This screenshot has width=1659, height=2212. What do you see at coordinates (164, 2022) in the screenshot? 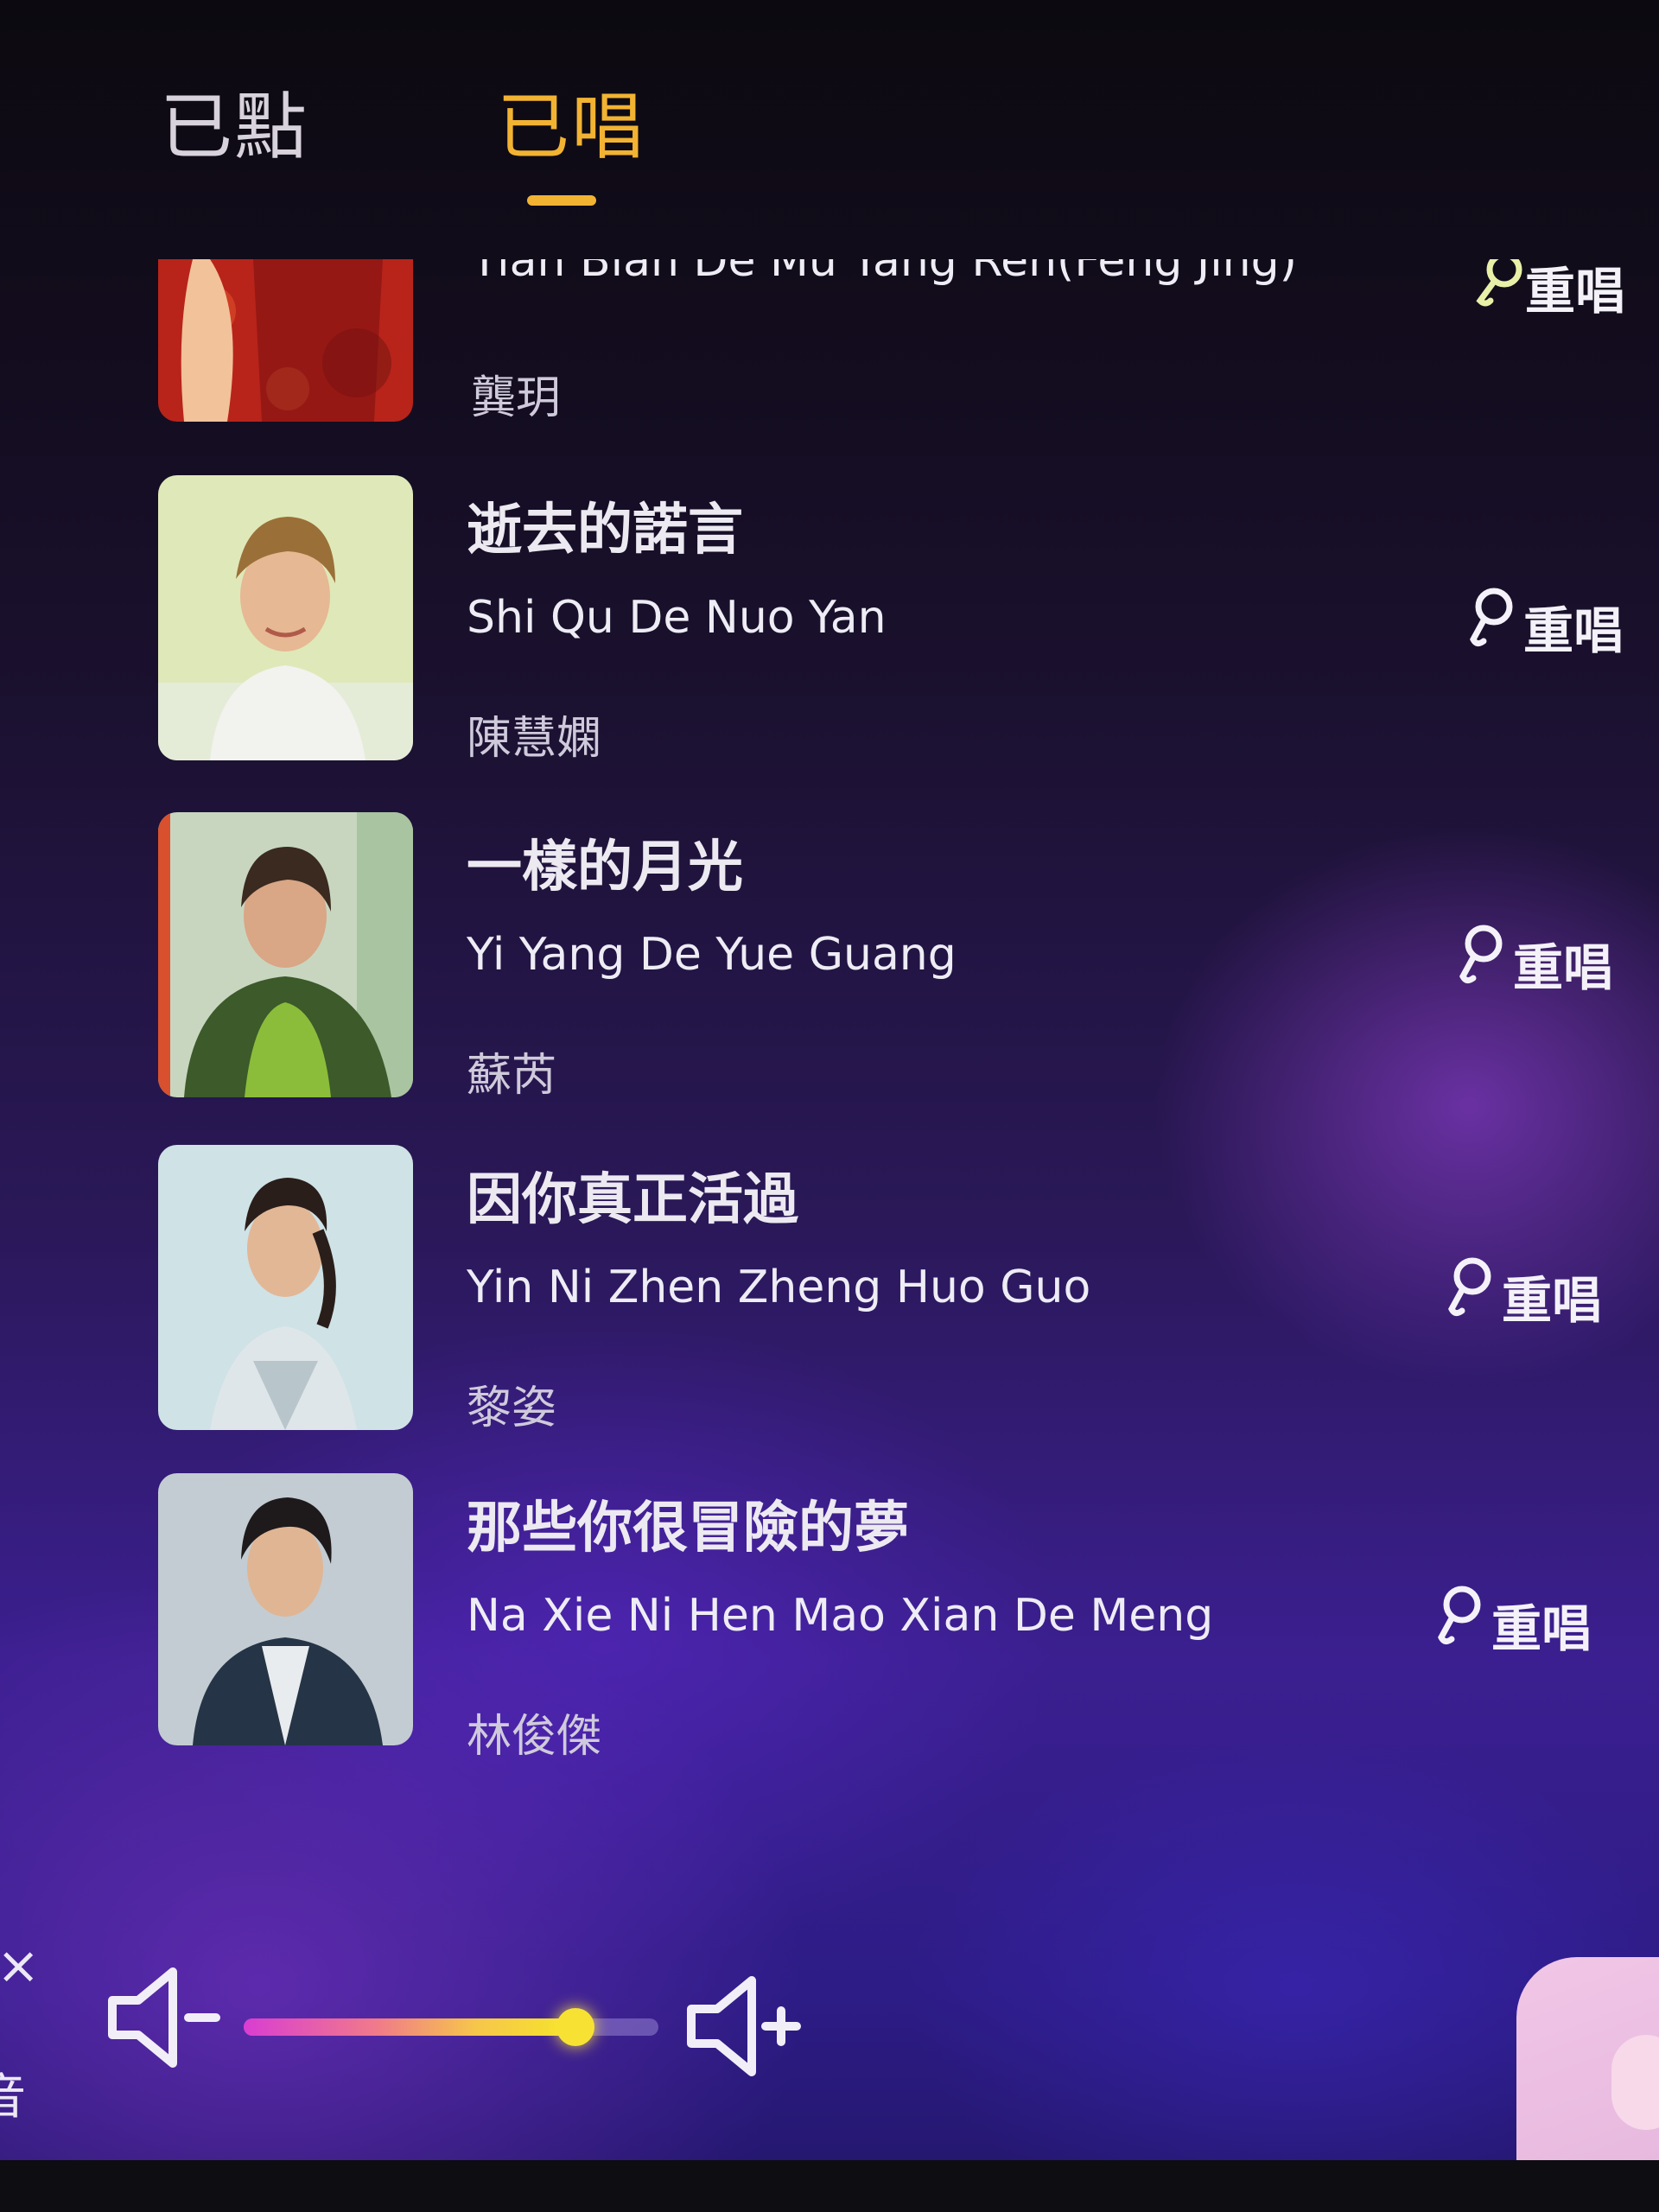
I see `volume-down-icon` at bounding box center [164, 2022].